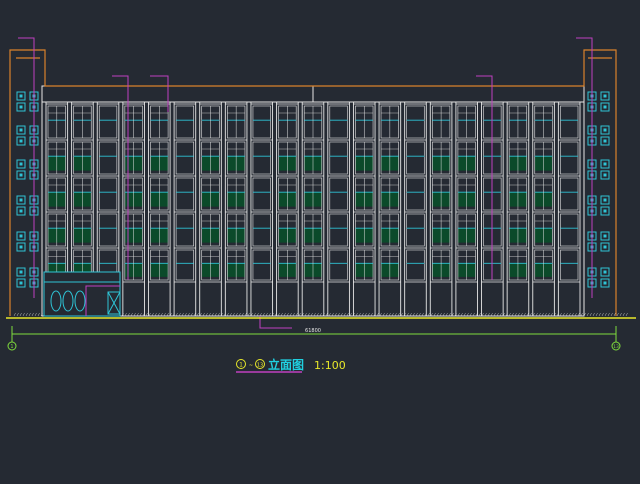  What do you see at coordinates (313, 331) in the screenshot?
I see `total-dimension-text: 61800` at bounding box center [313, 331].